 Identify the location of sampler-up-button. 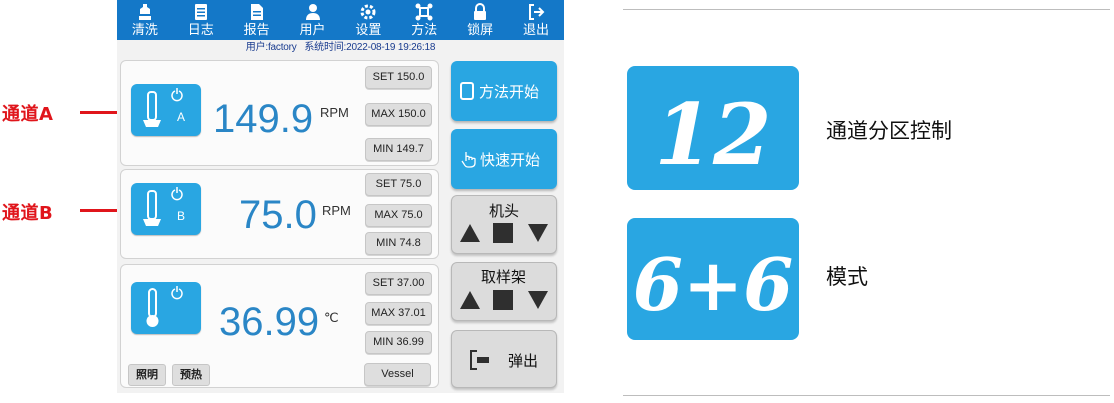
(470, 300).